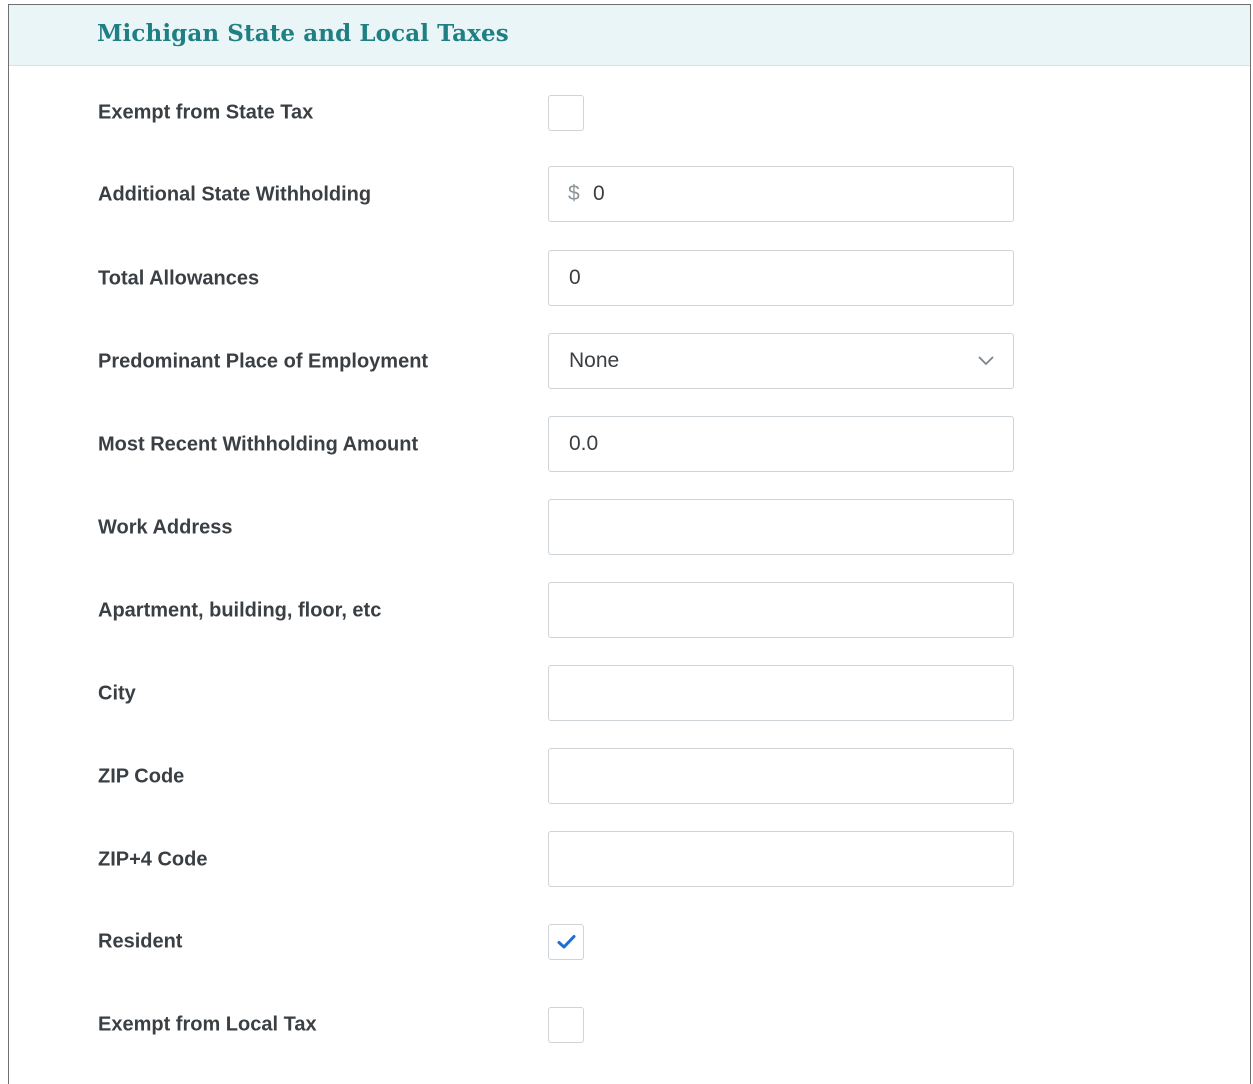 This screenshot has width=1253, height=1084. What do you see at coordinates (574, 193) in the screenshot?
I see `dollar-prefix: $` at bounding box center [574, 193].